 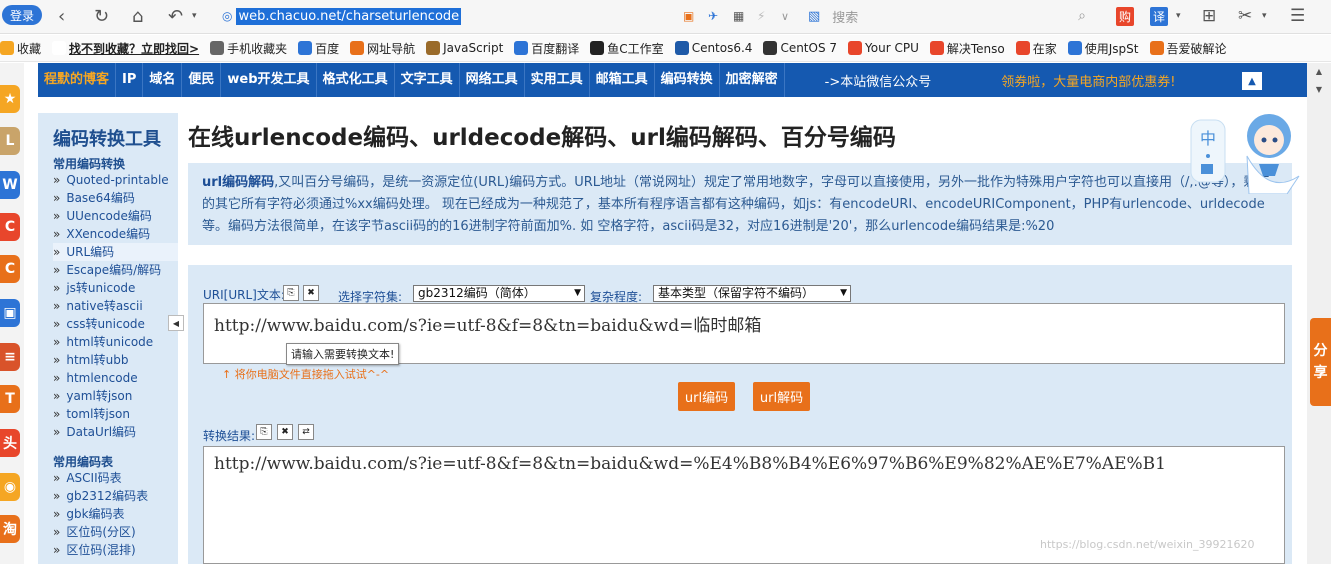 I want to click on translate-dropdown-icon: ▾, so click(x=1178, y=16).